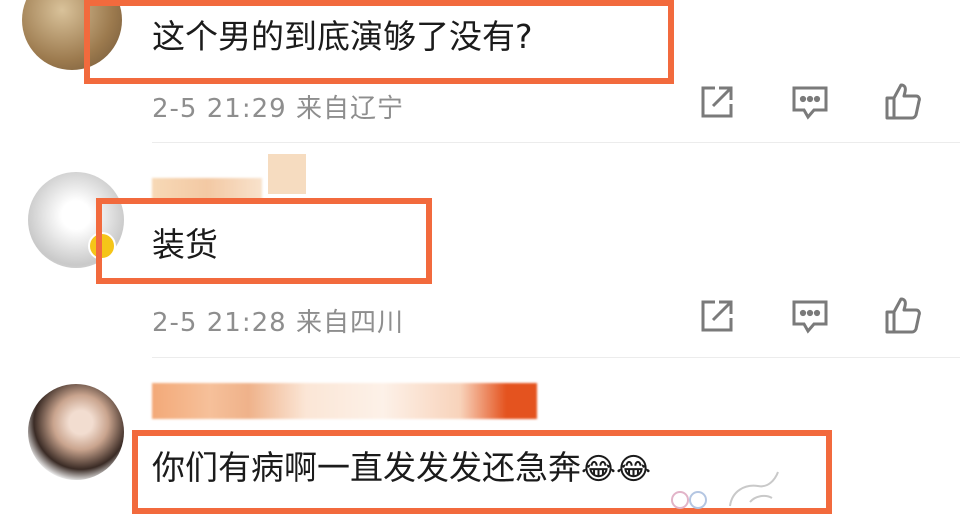 The image size is (960, 514). Describe the element at coordinates (349, 323) in the screenshot. I see `comment-location: 来自四川` at that location.